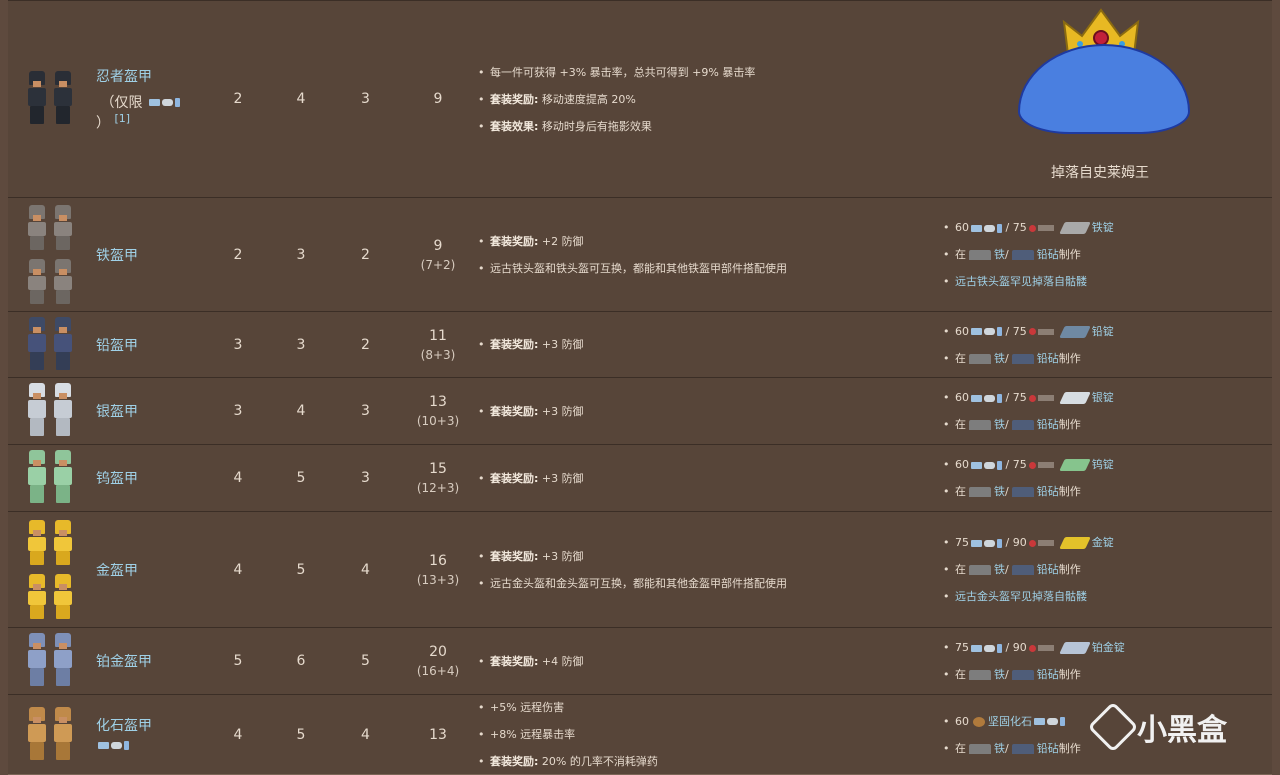  I want to click on cost-primary: 60, so click(962, 331).